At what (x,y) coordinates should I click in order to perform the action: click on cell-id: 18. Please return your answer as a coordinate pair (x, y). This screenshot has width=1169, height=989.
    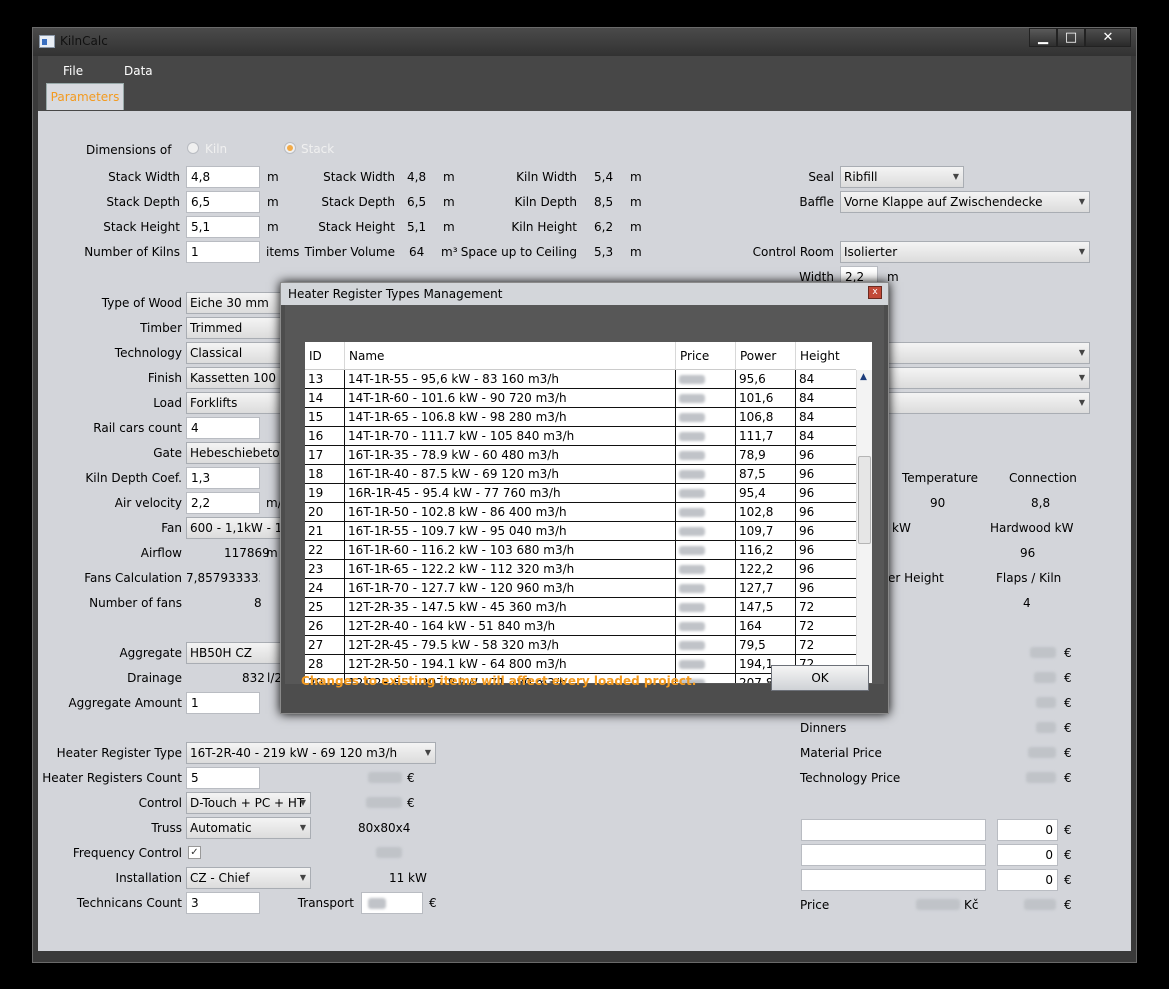
    Looking at the image, I should click on (325, 474).